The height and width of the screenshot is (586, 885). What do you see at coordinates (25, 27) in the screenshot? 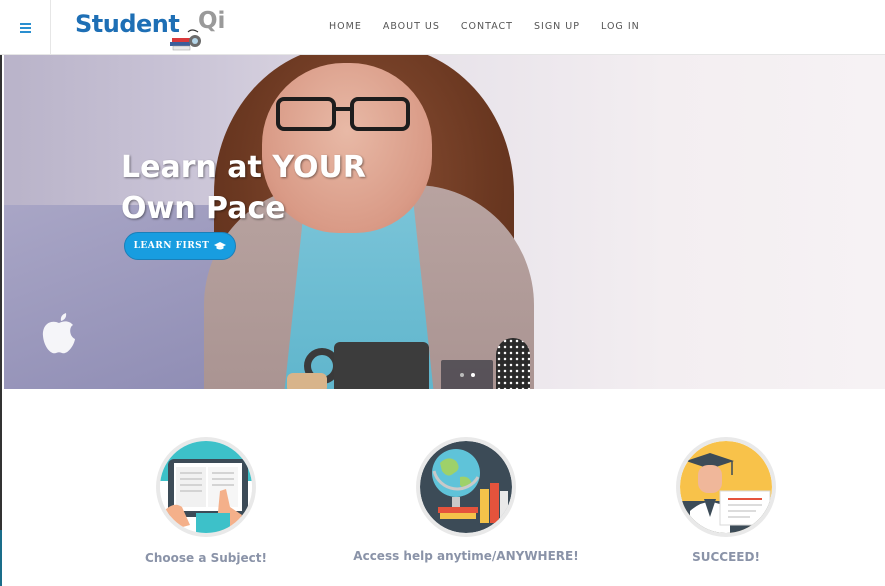
I see `hamburger-menu-icon` at bounding box center [25, 27].